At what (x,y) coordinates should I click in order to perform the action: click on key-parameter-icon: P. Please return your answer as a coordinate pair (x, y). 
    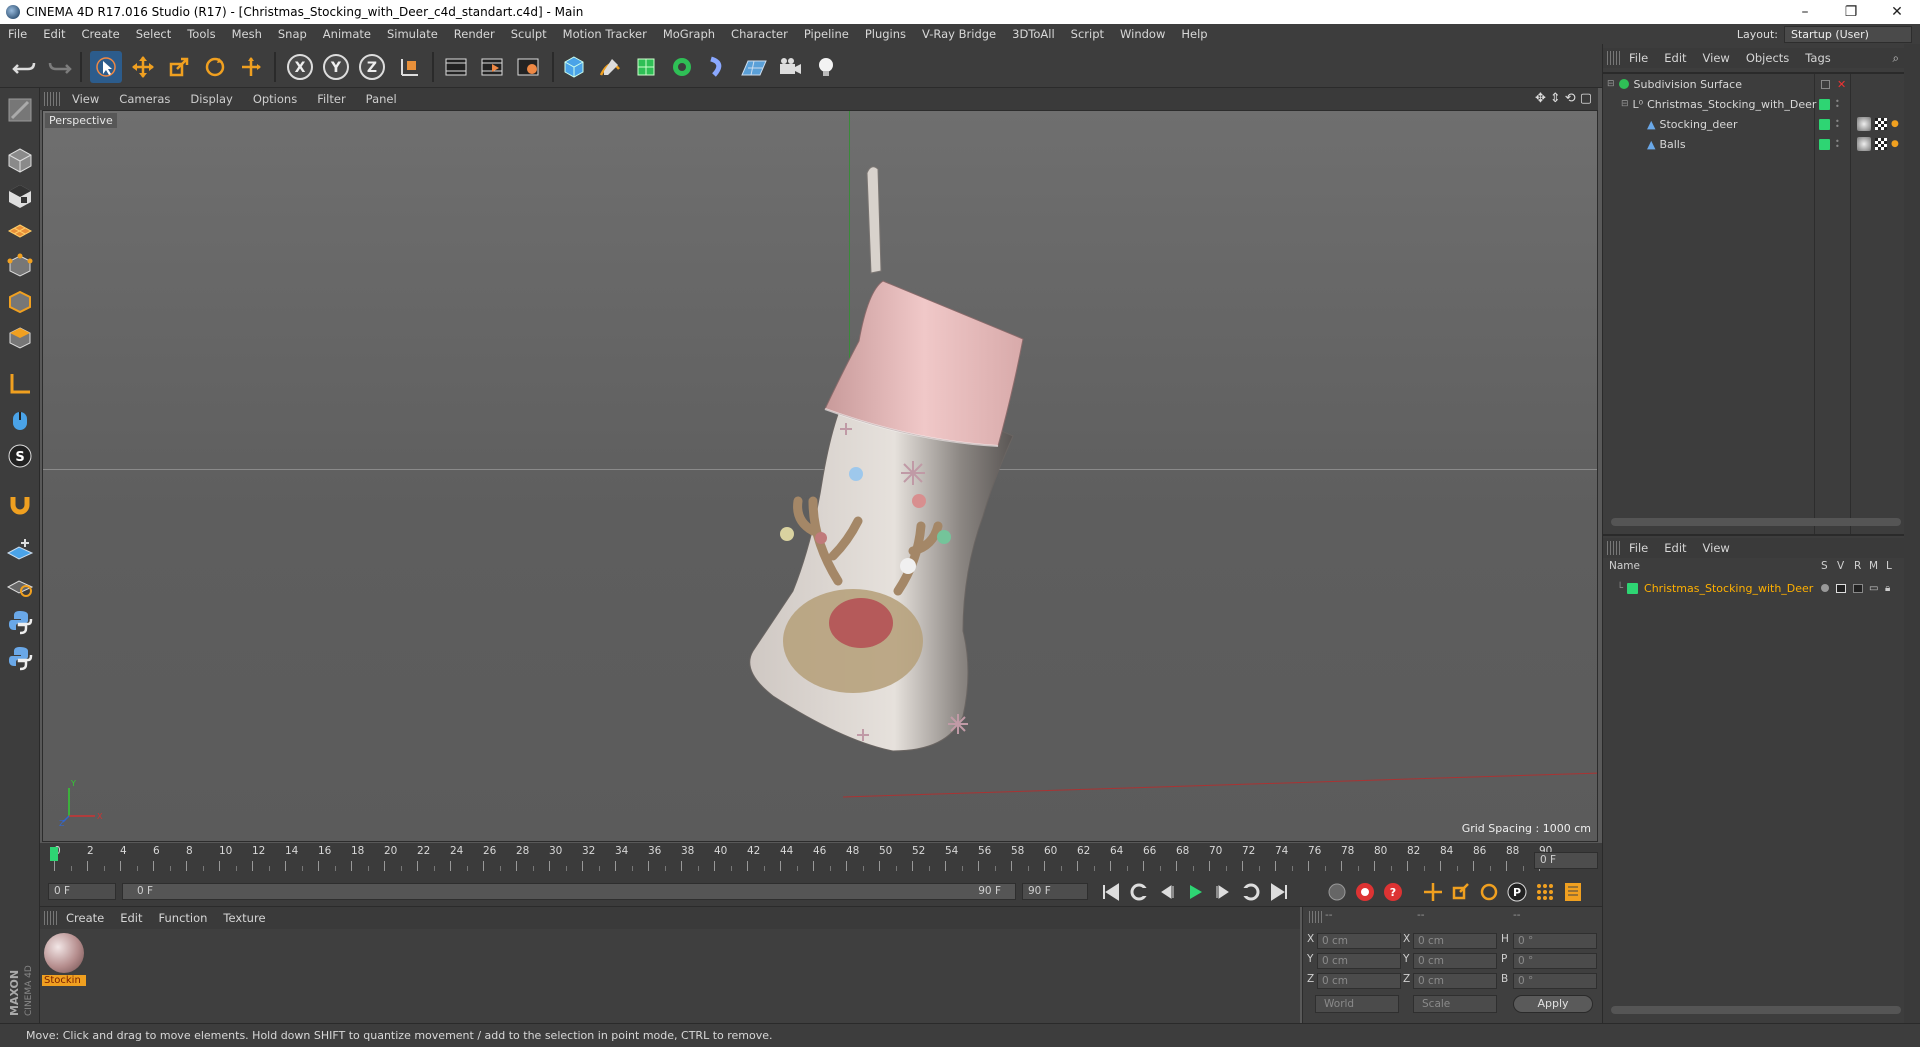
    Looking at the image, I should click on (1517, 893).